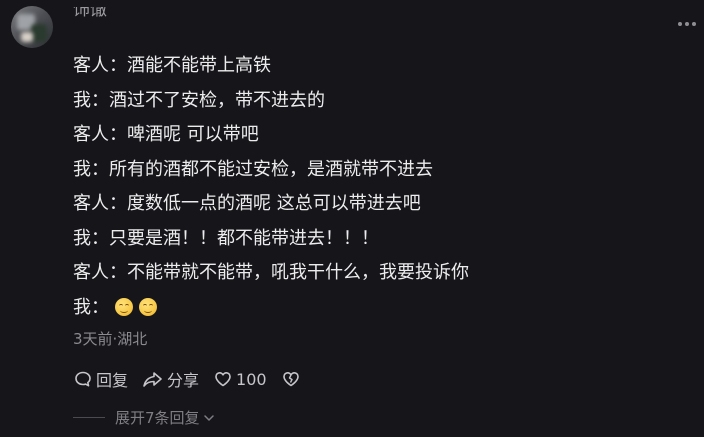 The image size is (704, 437). I want to click on comment-line: 客人：不能带就不能带，吼我干什么，我要投诉你, so click(271, 272).